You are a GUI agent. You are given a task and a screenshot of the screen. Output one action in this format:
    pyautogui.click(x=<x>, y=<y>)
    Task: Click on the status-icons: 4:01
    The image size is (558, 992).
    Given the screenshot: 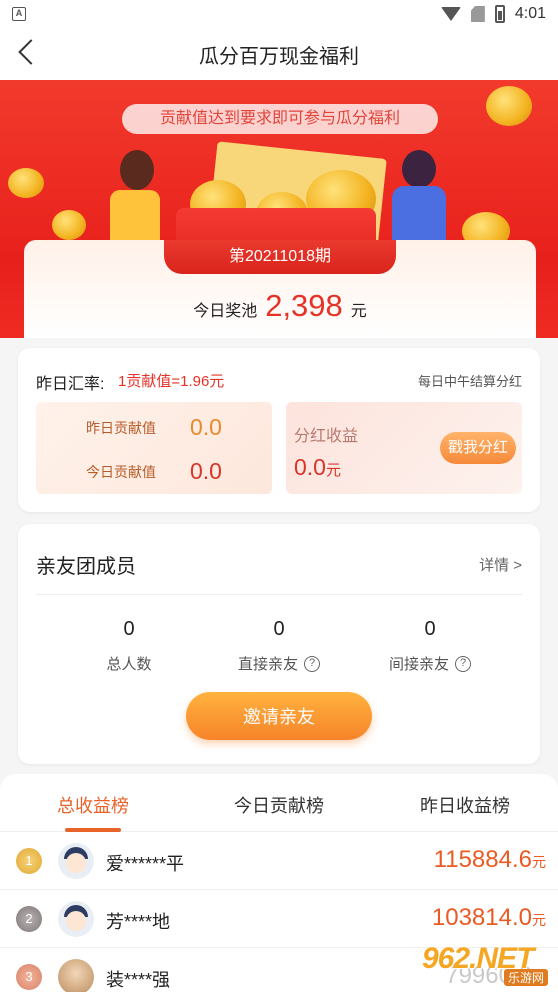 What is the action you would take?
    pyautogui.click(x=493, y=14)
    